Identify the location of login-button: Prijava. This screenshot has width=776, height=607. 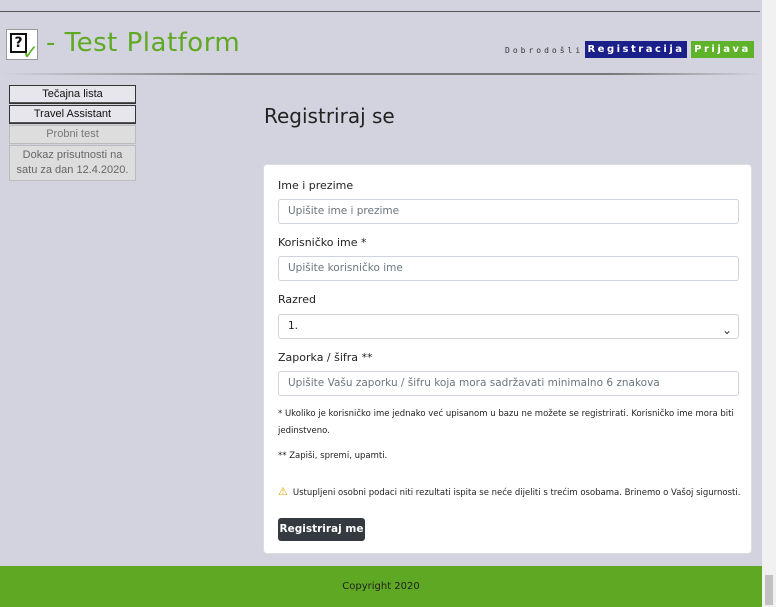
(722, 49).